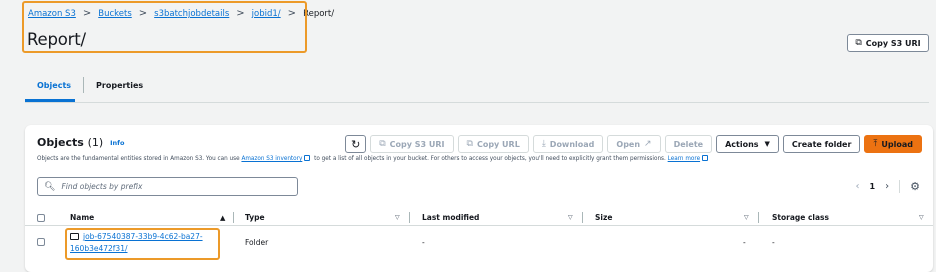  What do you see at coordinates (543, 144) in the screenshot?
I see `download-icon: ⤓` at bounding box center [543, 144].